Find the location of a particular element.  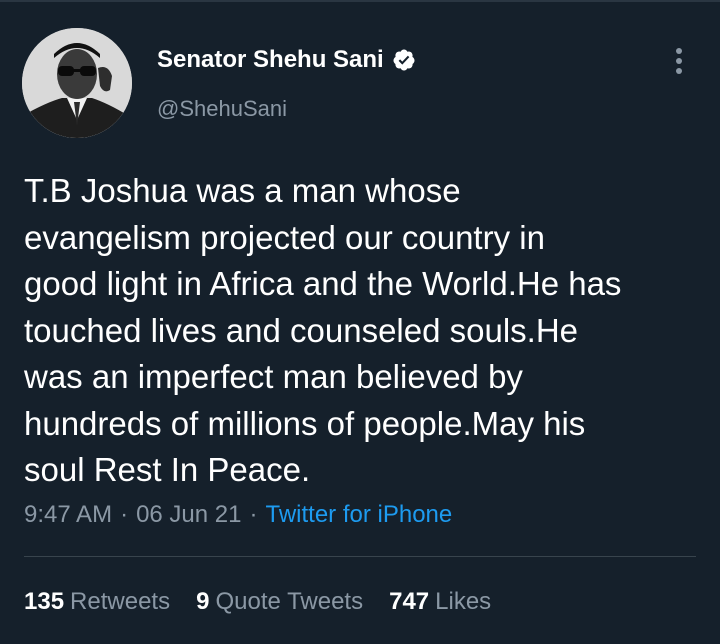

profile-photo is located at coordinates (77, 83).